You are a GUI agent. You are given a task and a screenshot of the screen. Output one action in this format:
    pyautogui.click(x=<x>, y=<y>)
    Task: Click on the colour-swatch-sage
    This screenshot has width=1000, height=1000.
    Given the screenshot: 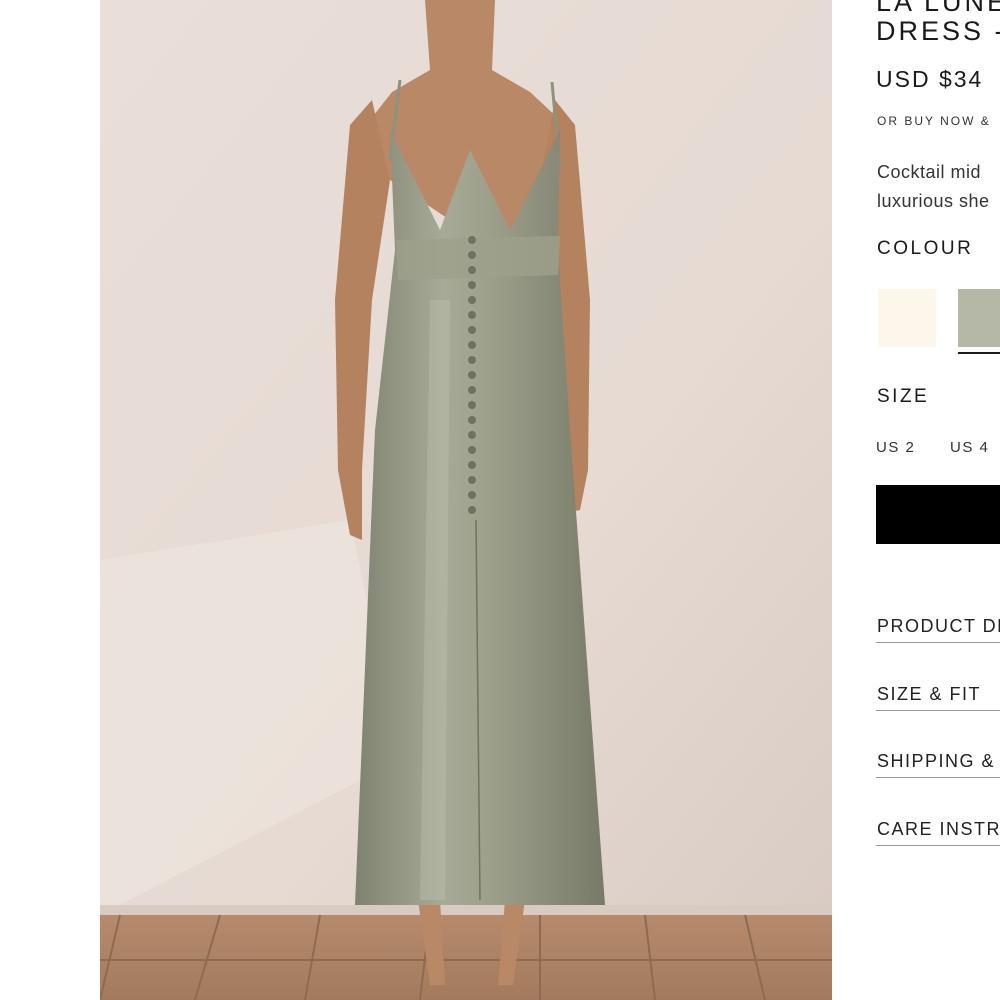 What is the action you would take?
    pyautogui.click(x=979, y=318)
    